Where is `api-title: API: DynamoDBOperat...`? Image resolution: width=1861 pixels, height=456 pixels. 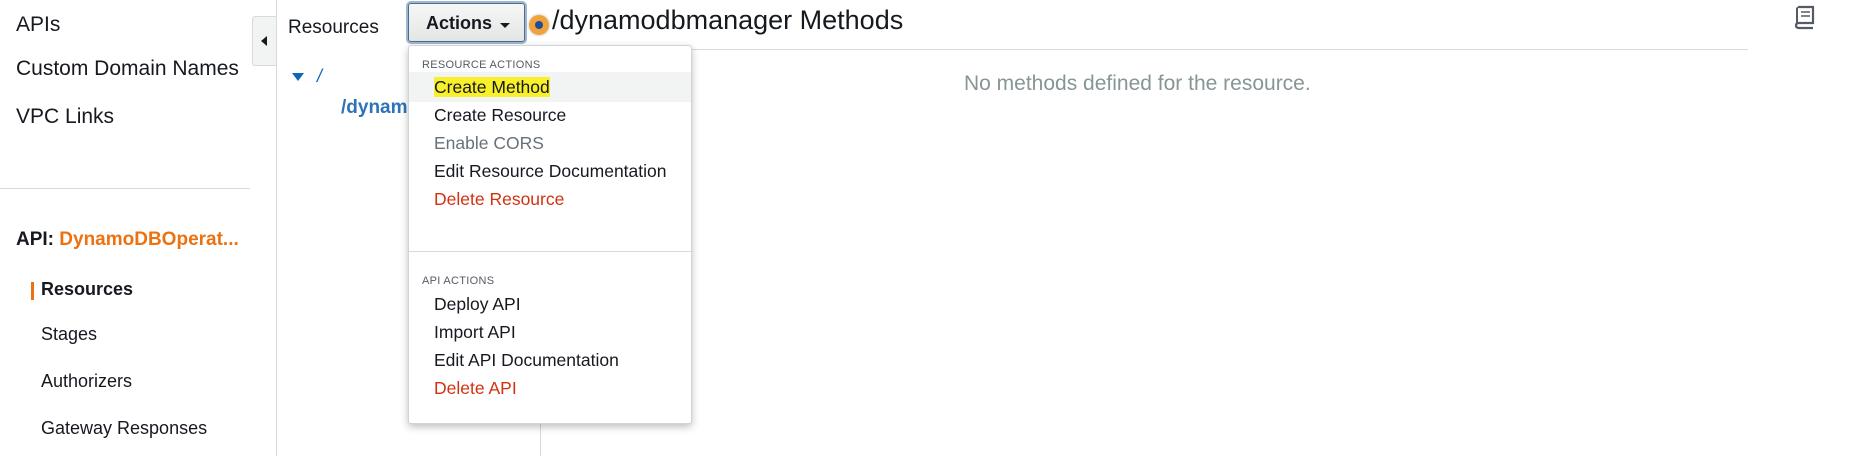
api-title: API: DynamoDBOperat... is located at coordinates (127, 240).